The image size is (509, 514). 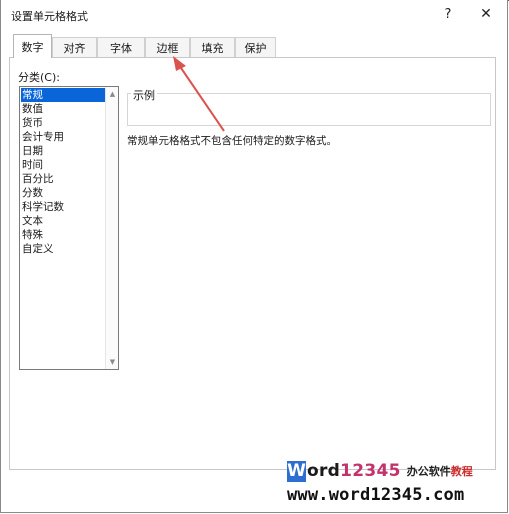 What do you see at coordinates (428, 471) in the screenshot?
I see `watermark-cn-left: 办公软件` at bounding box center [428, 471].